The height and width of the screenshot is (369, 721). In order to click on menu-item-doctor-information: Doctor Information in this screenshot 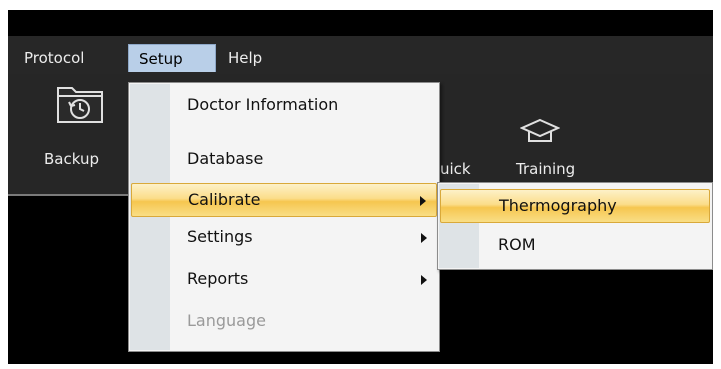, I will do `click(284, 106)`.